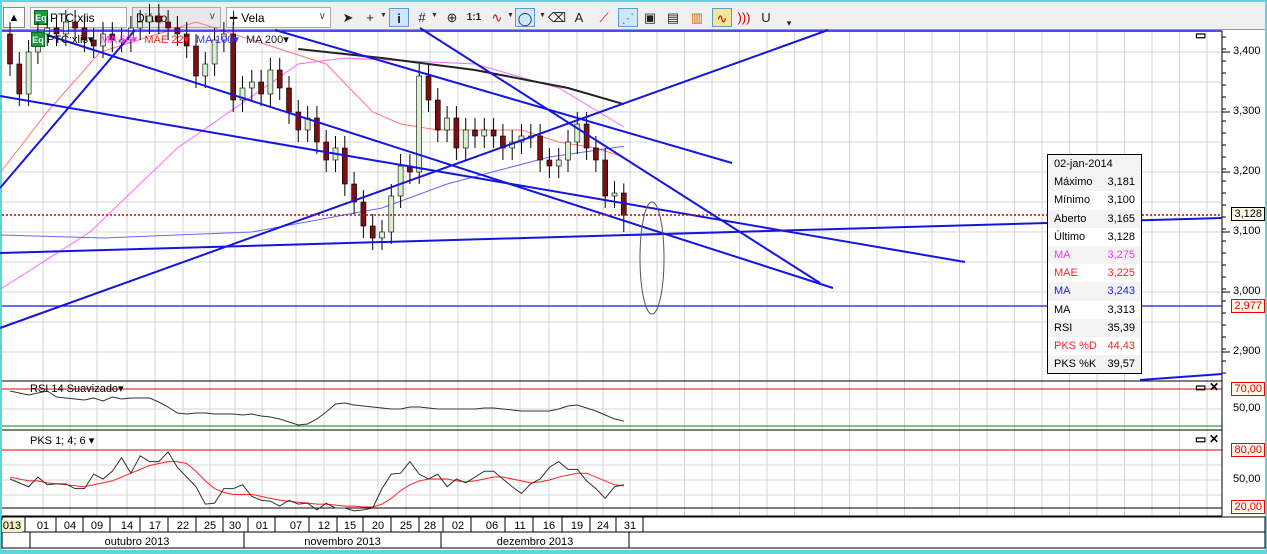  Describe the element at coordinates (1121, 364) in the screenshot. I see `tooltip-value: 39,57` at that location.